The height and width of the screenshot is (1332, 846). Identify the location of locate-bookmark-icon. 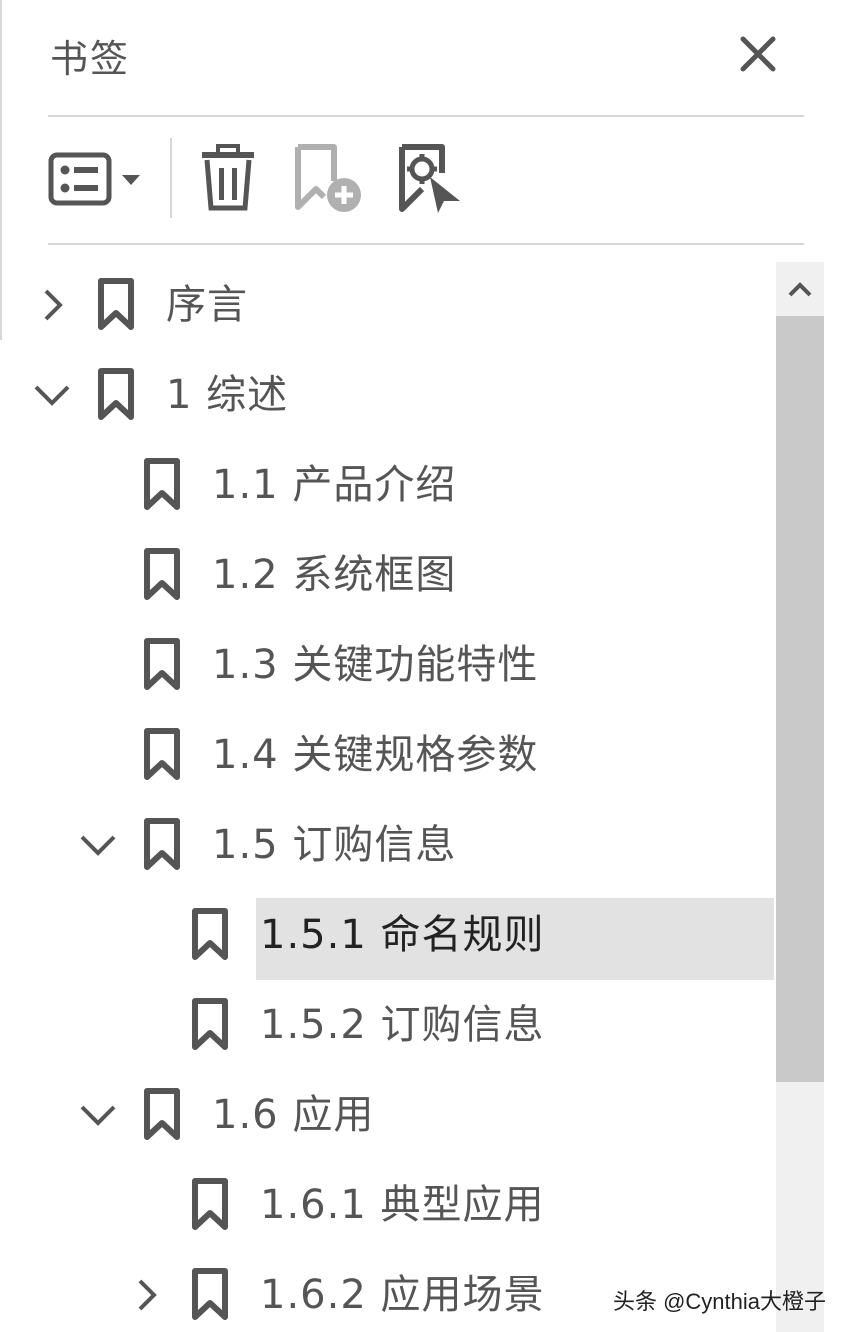
(429, 178).